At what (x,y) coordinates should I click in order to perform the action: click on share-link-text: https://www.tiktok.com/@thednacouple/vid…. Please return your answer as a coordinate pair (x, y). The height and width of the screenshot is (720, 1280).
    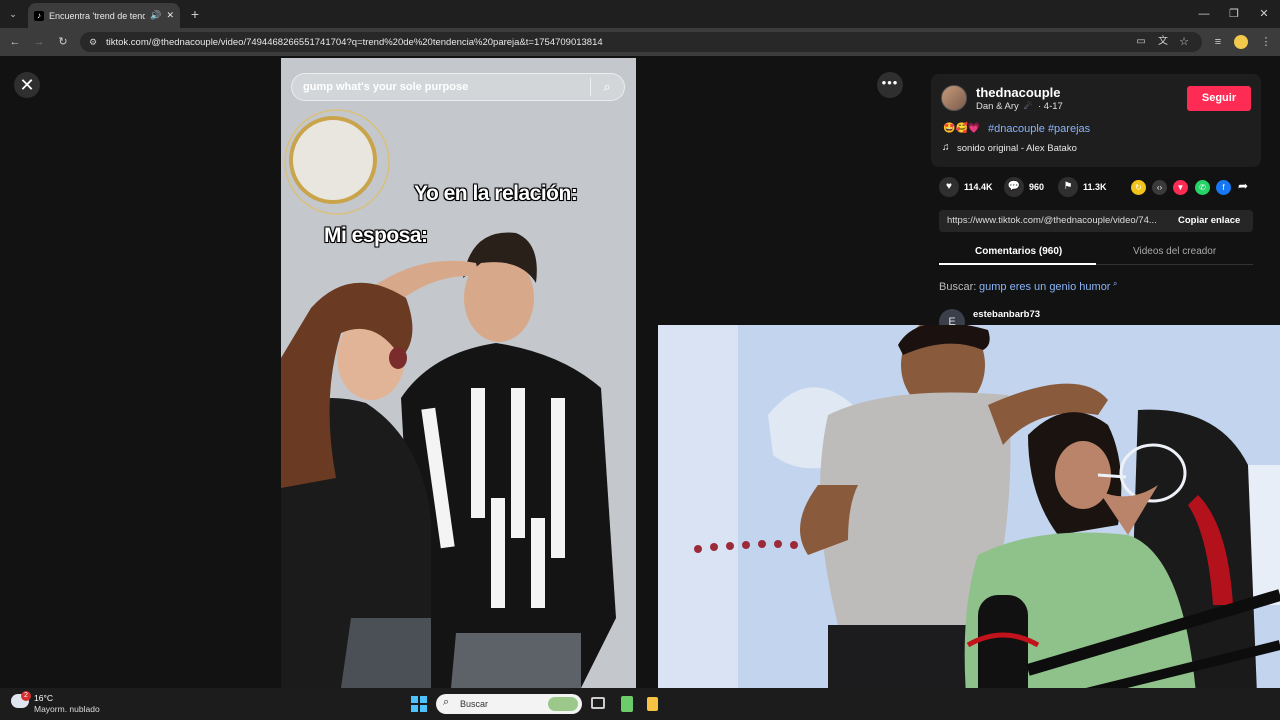
    Looking at the image, I should click on (1058, 220).